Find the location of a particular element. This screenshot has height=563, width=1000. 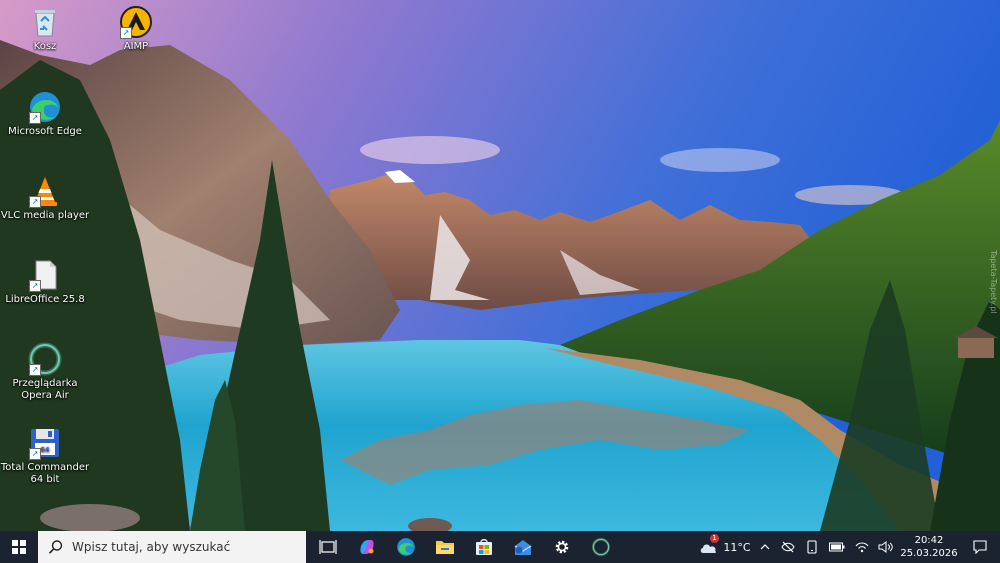

taskbar-clock: 20:42 25.03.2026 is located at coordinates (929, 547).